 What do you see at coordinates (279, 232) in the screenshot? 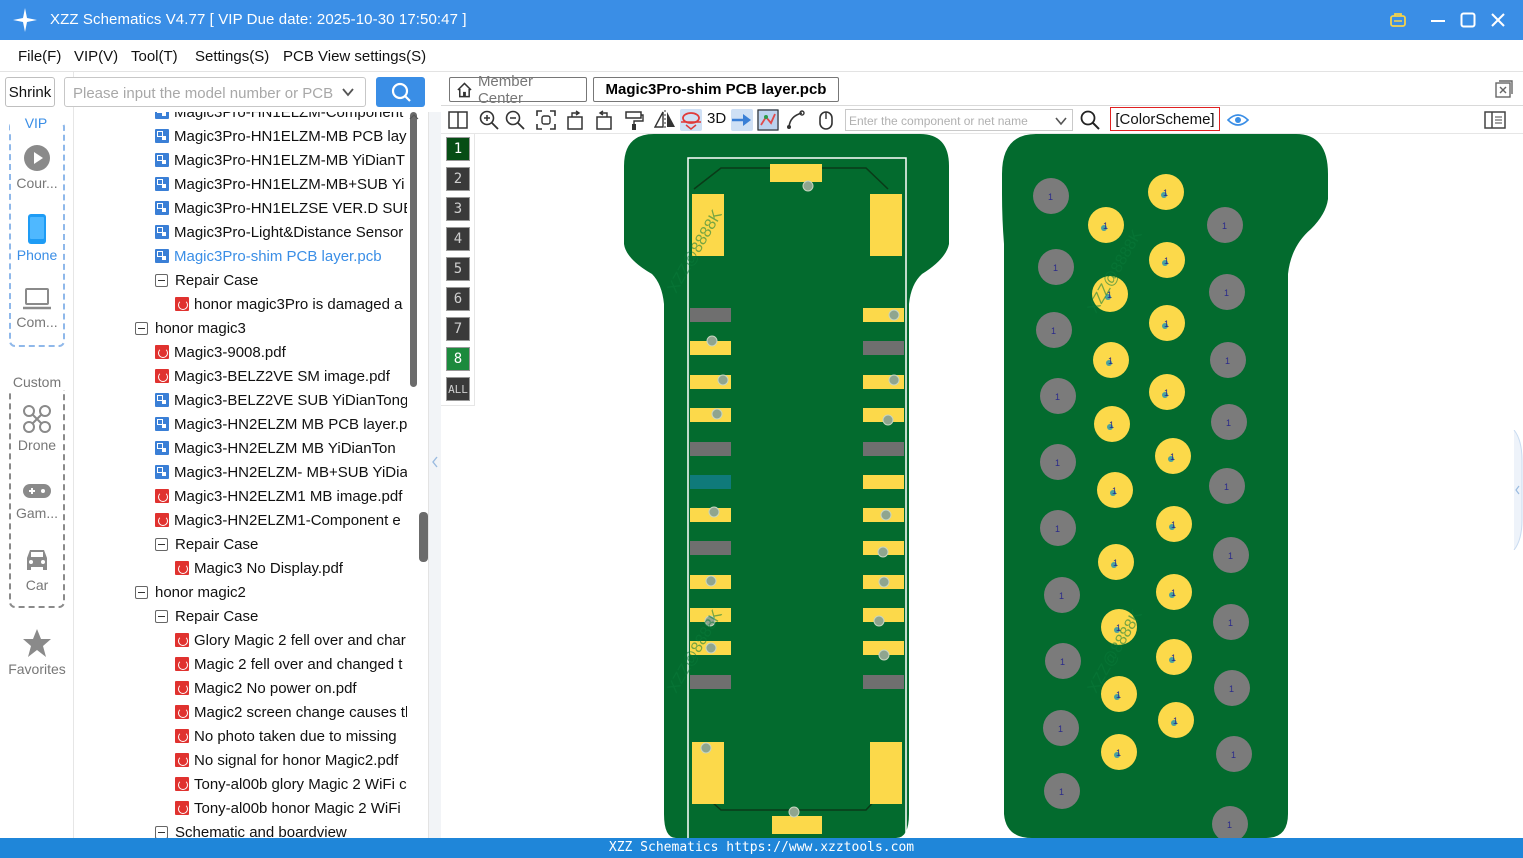
I see `tree-file: Magic3Pro-Light&Distance Sensor` at bounding box center [279, 232].